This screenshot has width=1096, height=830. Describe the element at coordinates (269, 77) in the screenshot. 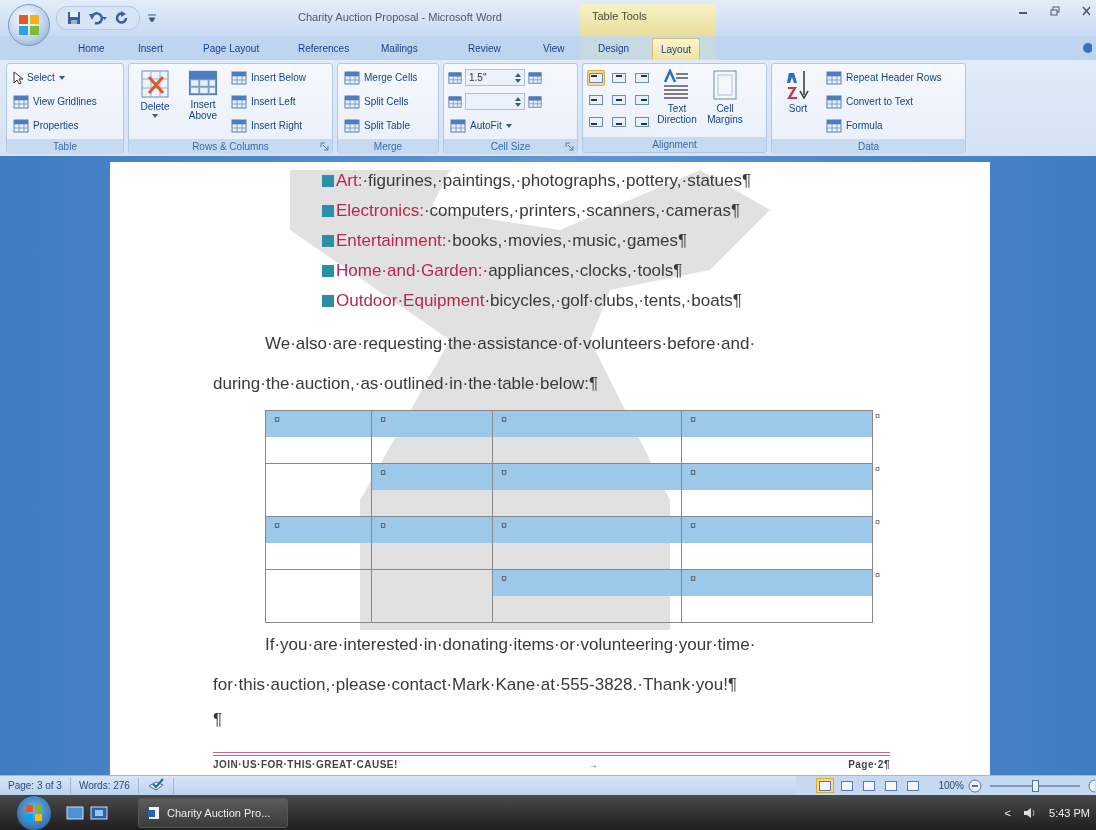

I see `ribbon-button: Insert Below` at that location.